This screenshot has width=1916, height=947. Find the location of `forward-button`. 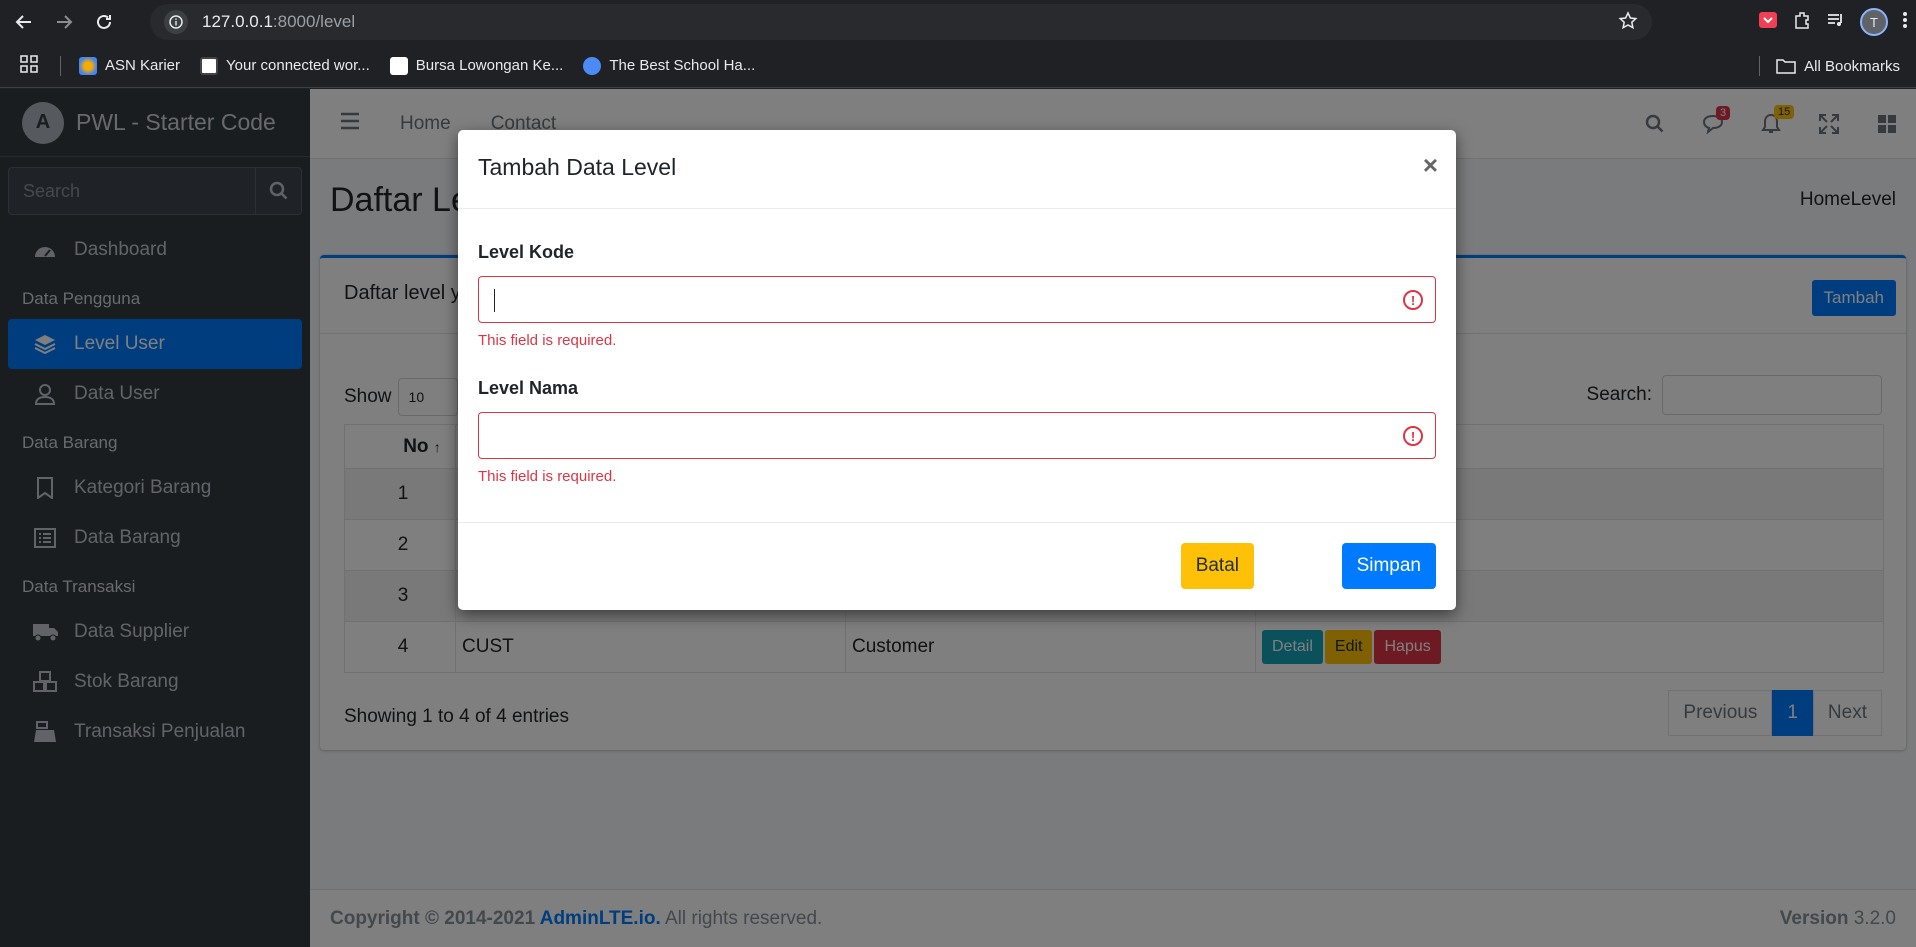

forward-button is located at coordinates (64, 22).